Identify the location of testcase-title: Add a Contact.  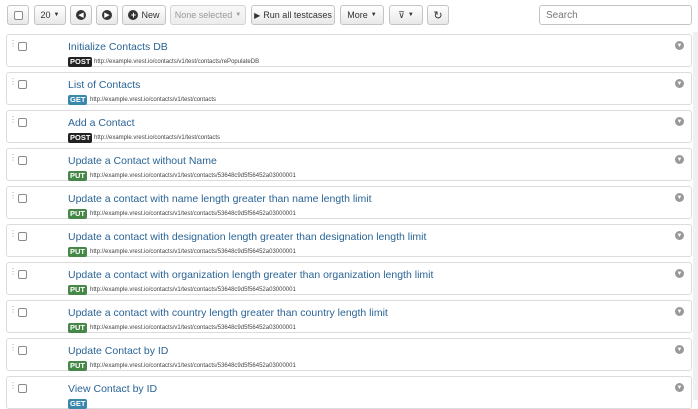
(101, 123).